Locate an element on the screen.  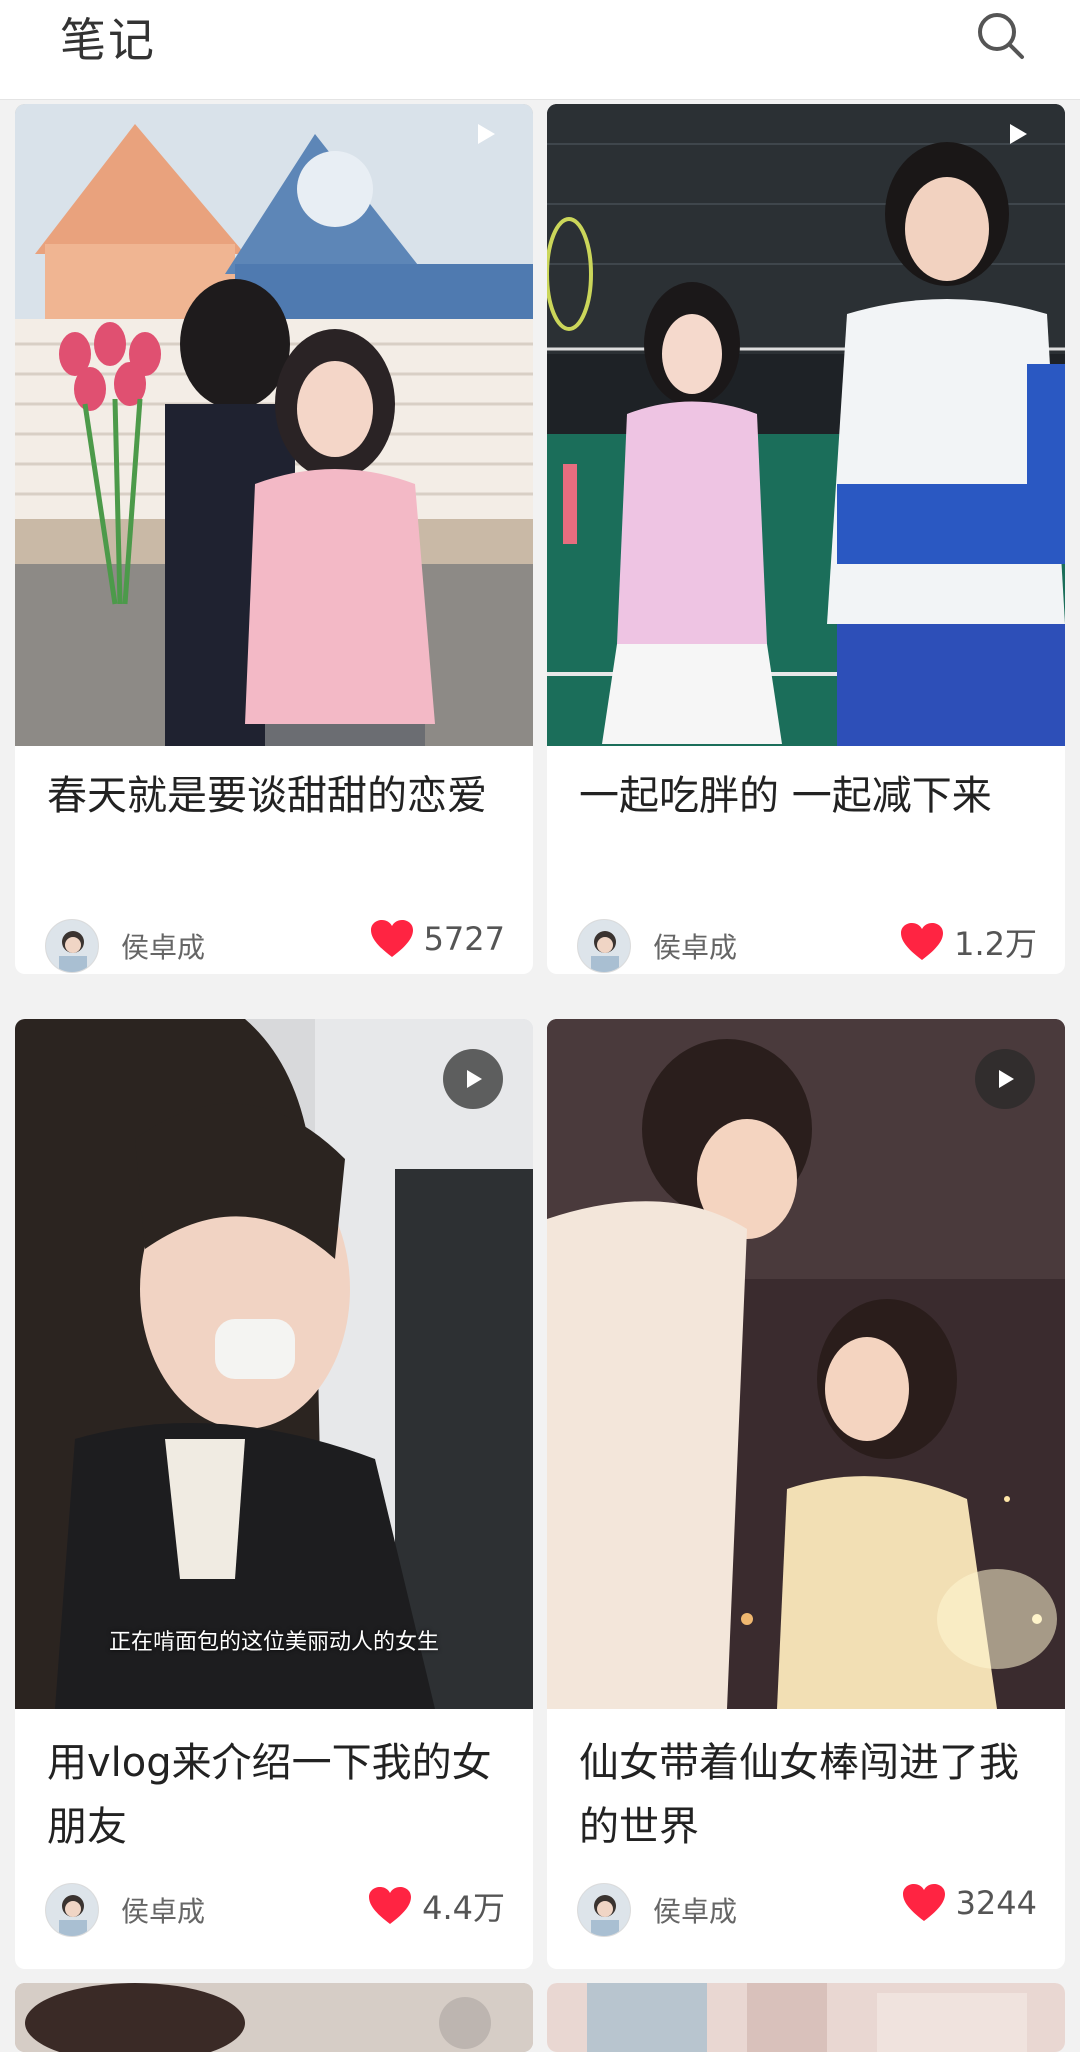
note-title: 春天就是要谈甜甜的恋爱 is located at coordinates (277, 796).